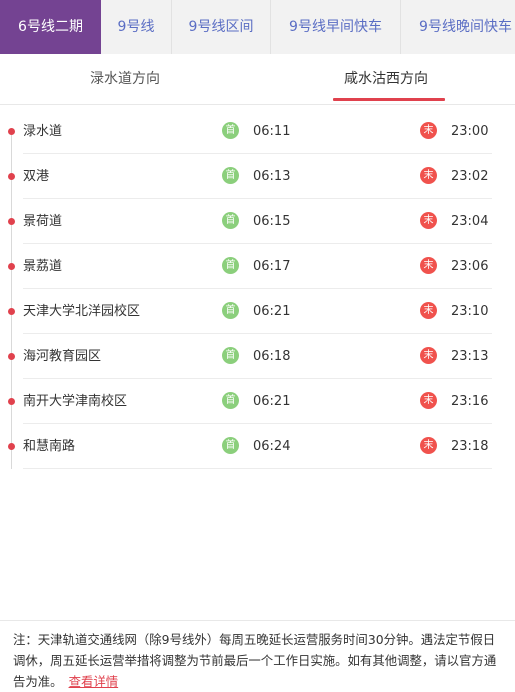  What do you see at coordinates (470, 176) in the screenshot?
I see `last-train-time: 23:02` at bounding box center [470, 176].